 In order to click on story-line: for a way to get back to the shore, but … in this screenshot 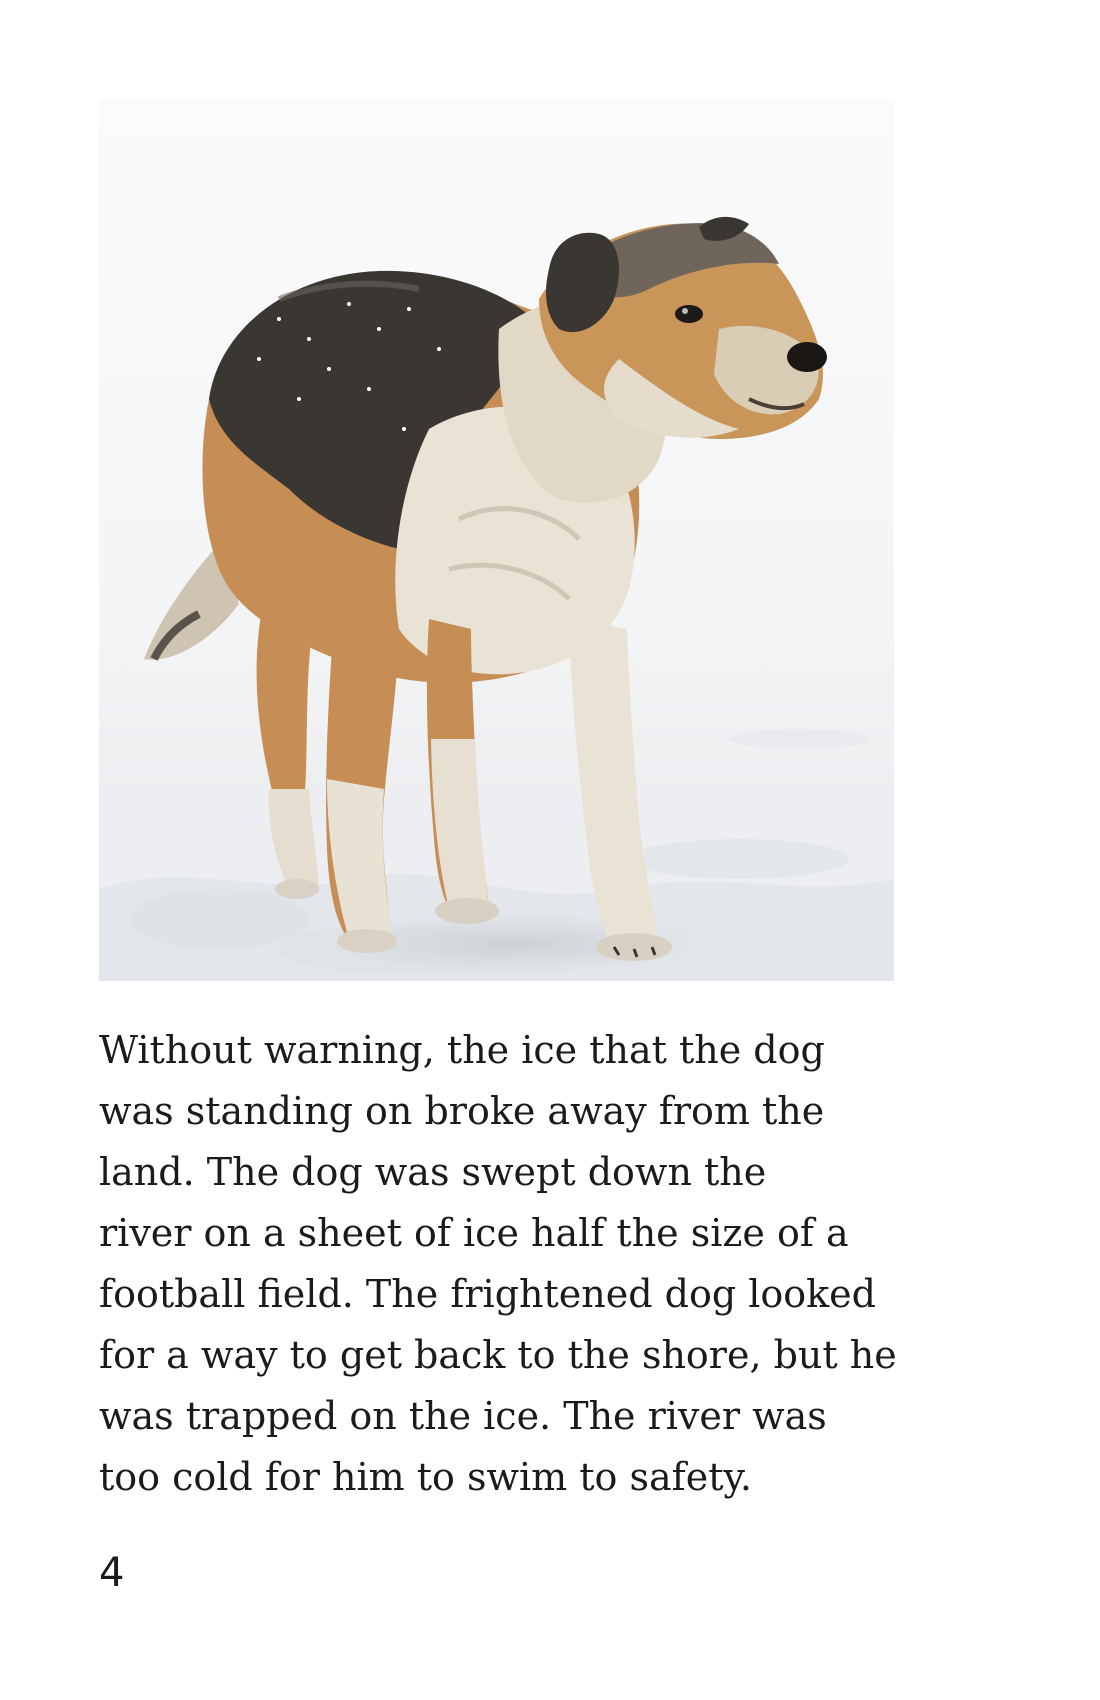, I will do `click(498, 1355)`.